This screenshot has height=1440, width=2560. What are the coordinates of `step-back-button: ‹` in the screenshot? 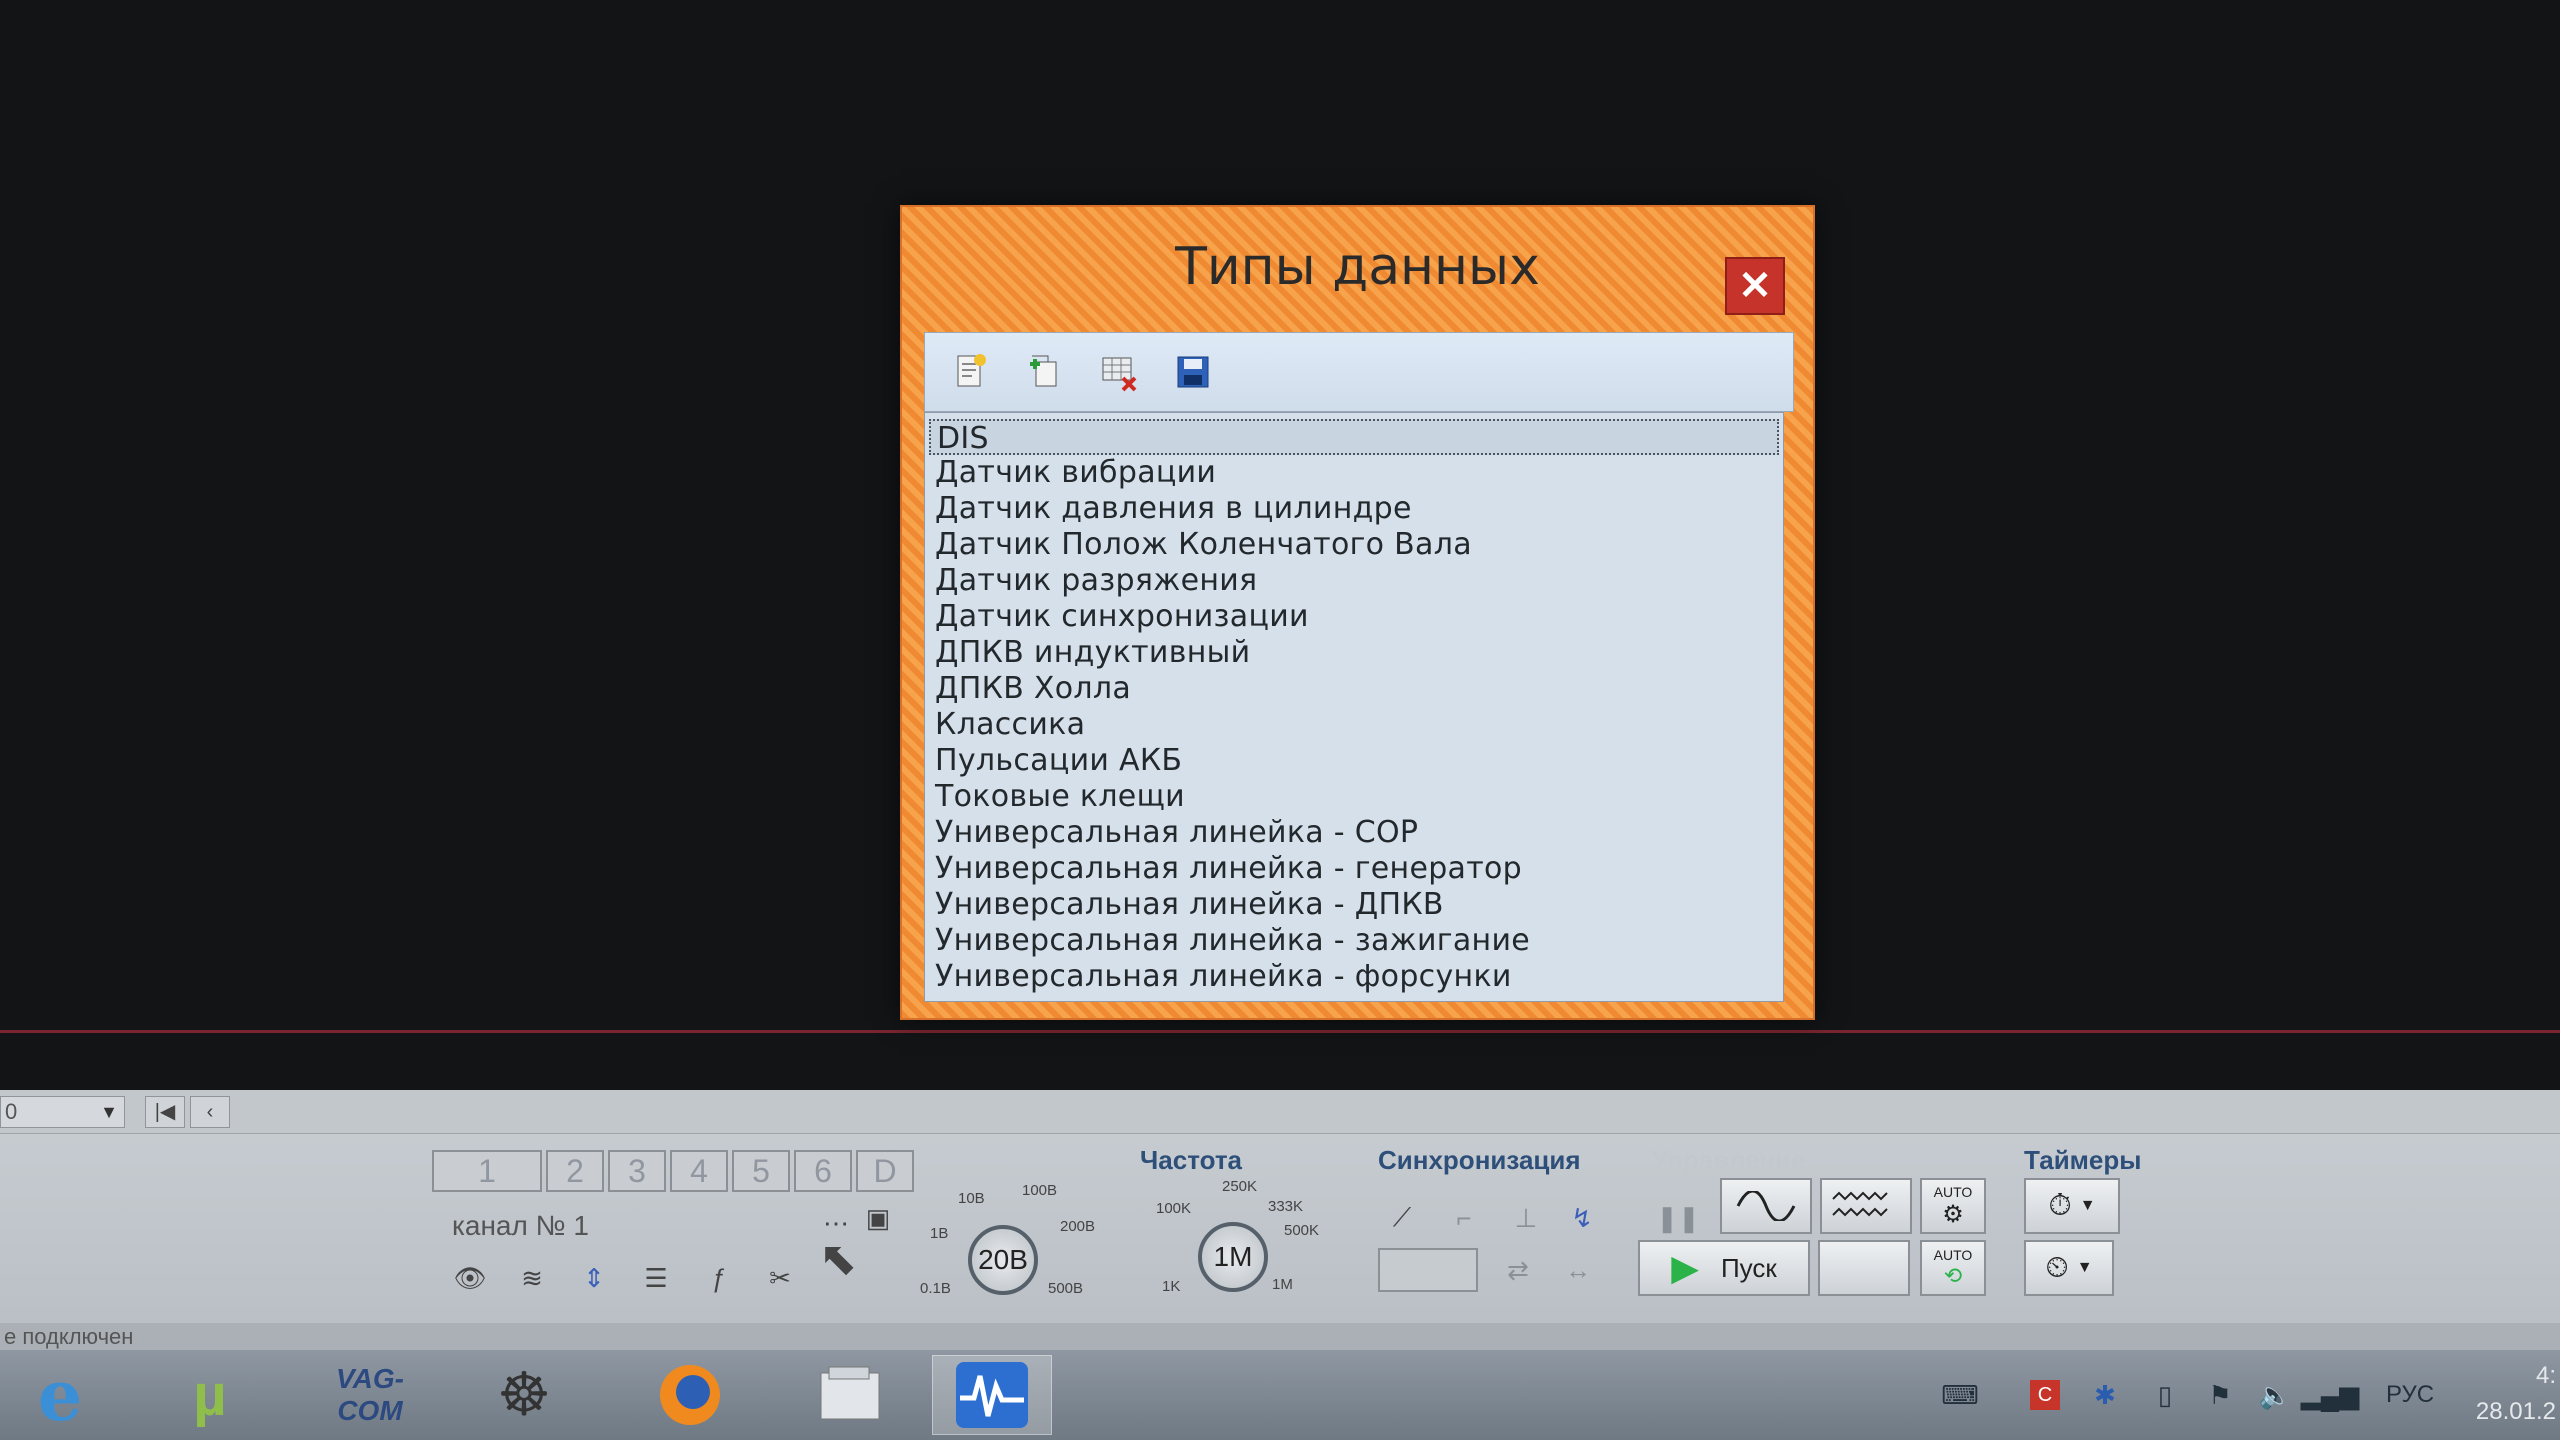 It's located at (210, 1112).